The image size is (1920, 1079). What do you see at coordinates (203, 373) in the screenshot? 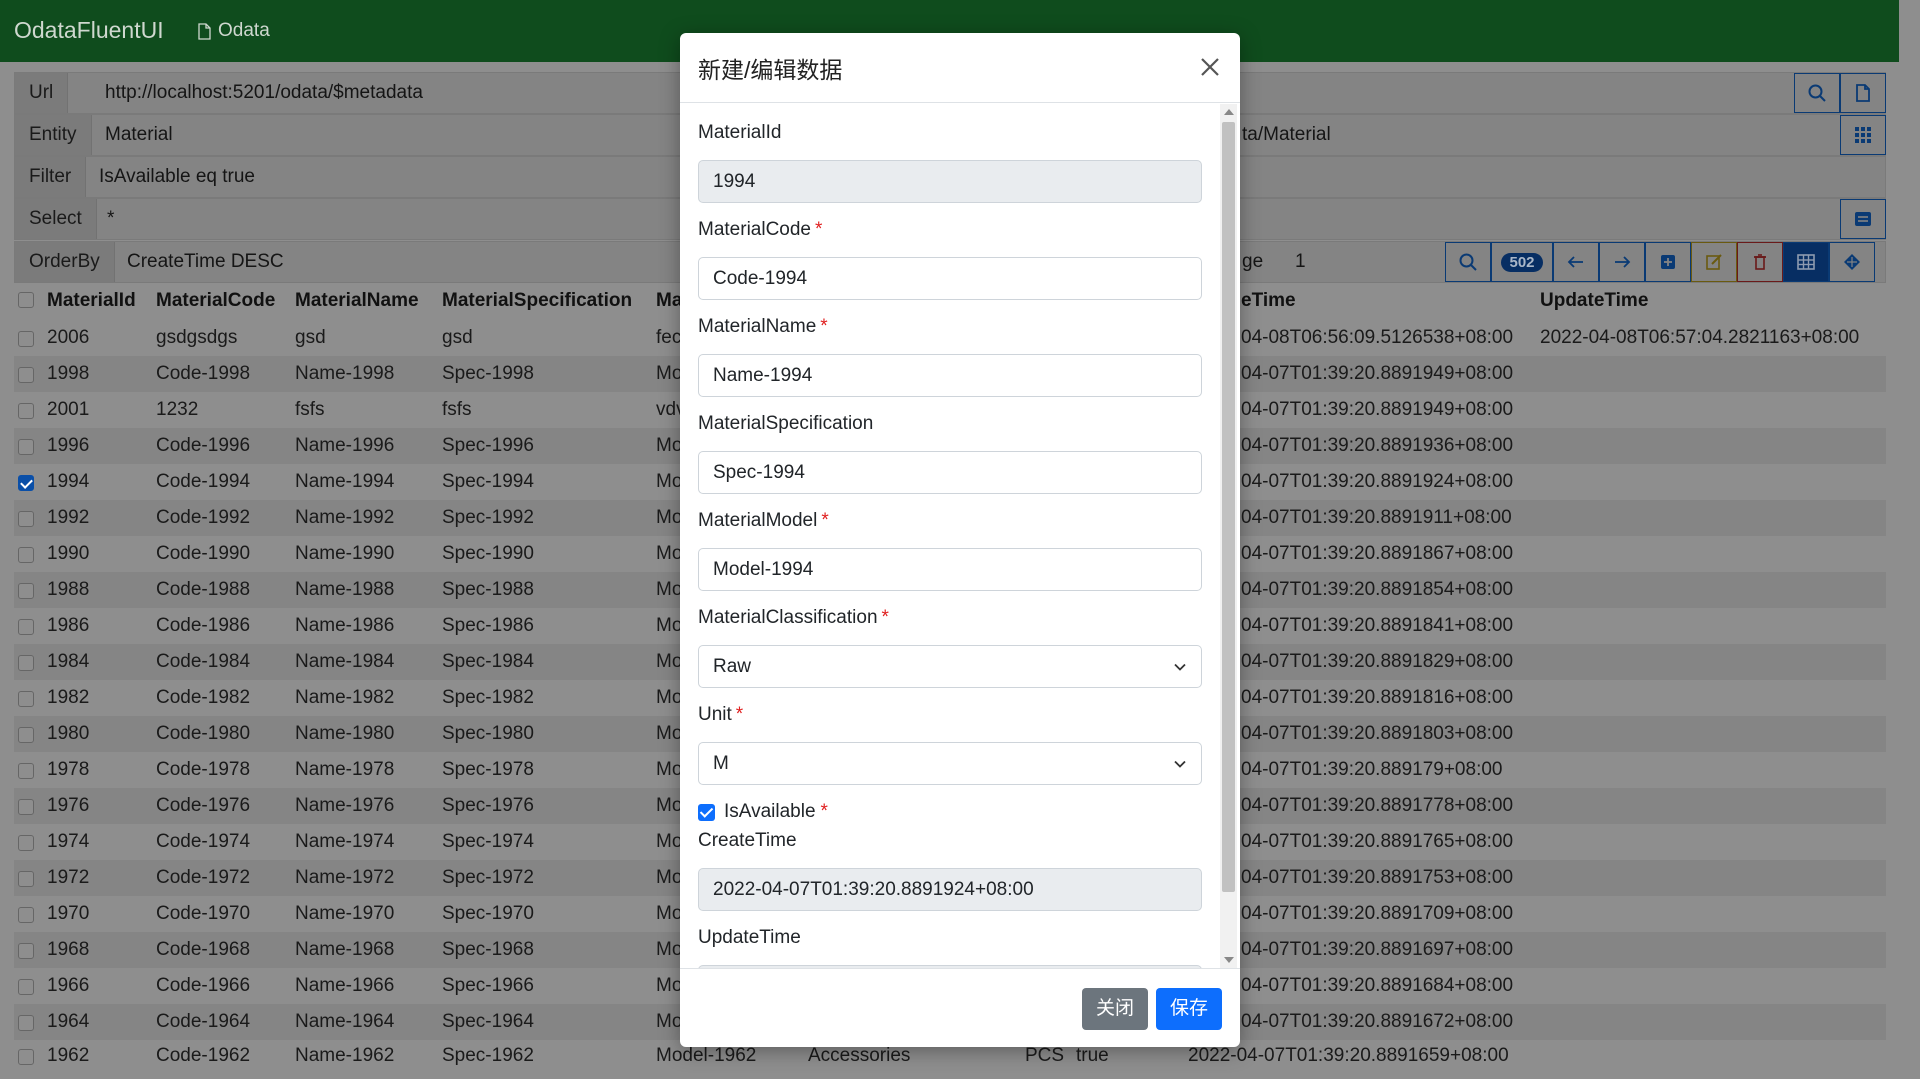
I see `cell-code: Code-1998` at bounding box center [203, 373].